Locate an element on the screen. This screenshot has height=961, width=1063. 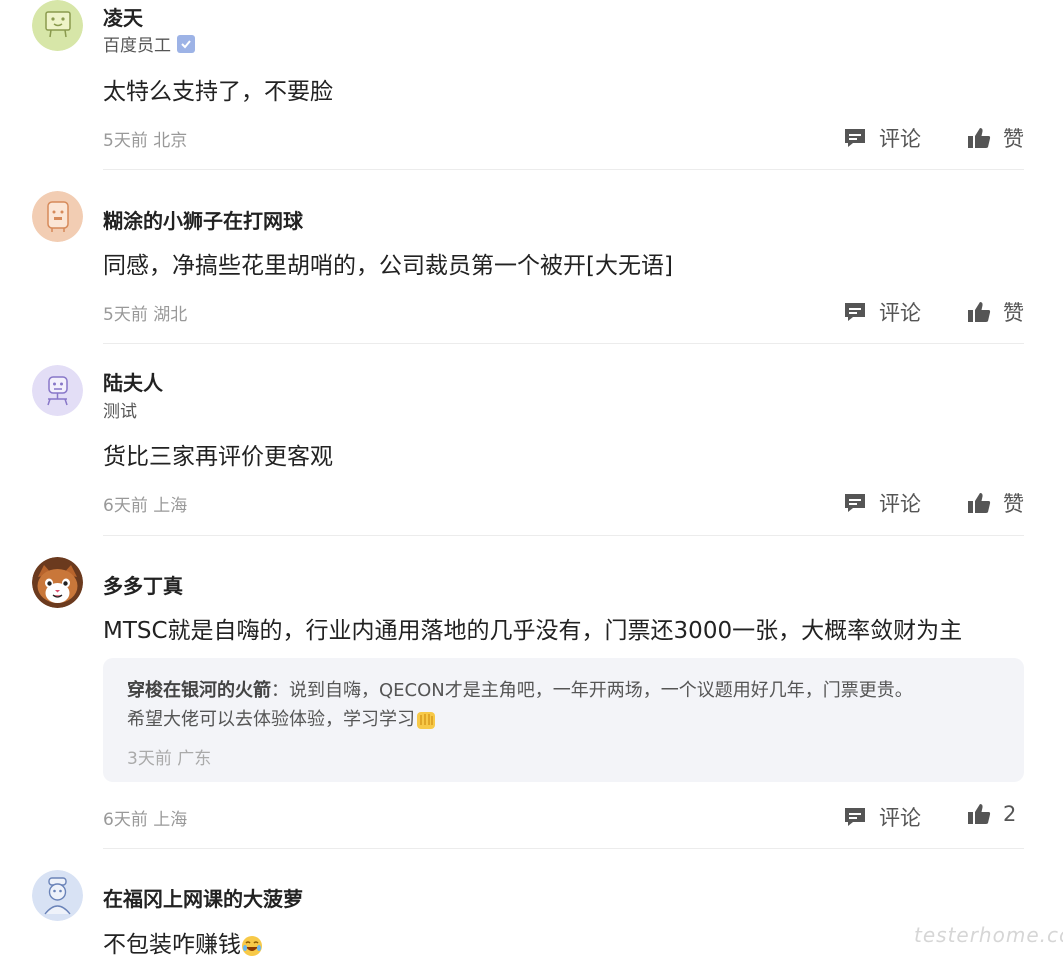
like-count: 2 is located at coordinates (1010, 814).